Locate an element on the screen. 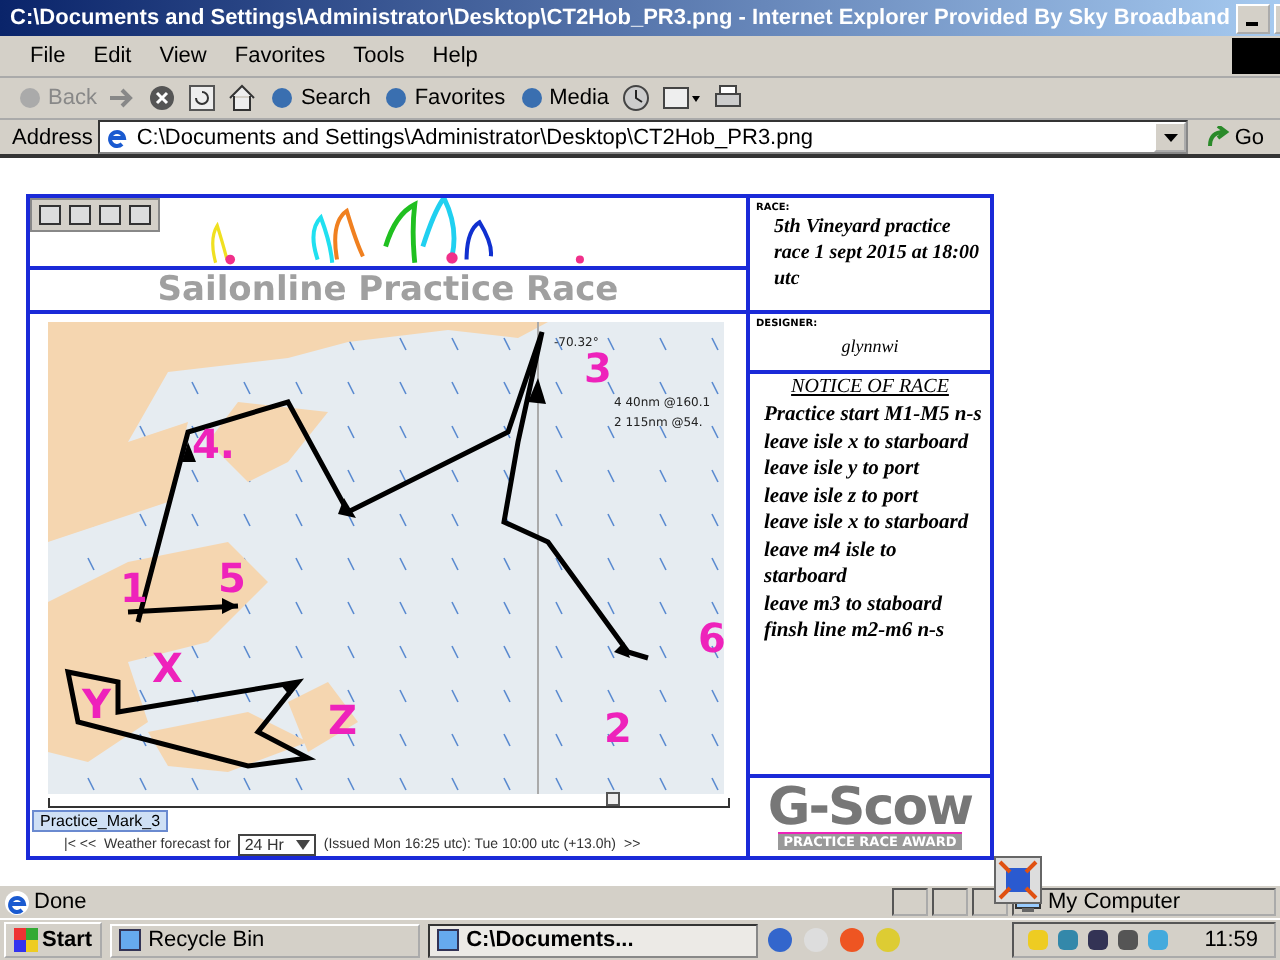 The width and height of the screenshot is (1280, 960). slider-thumb is located at coordinates (612, 799).